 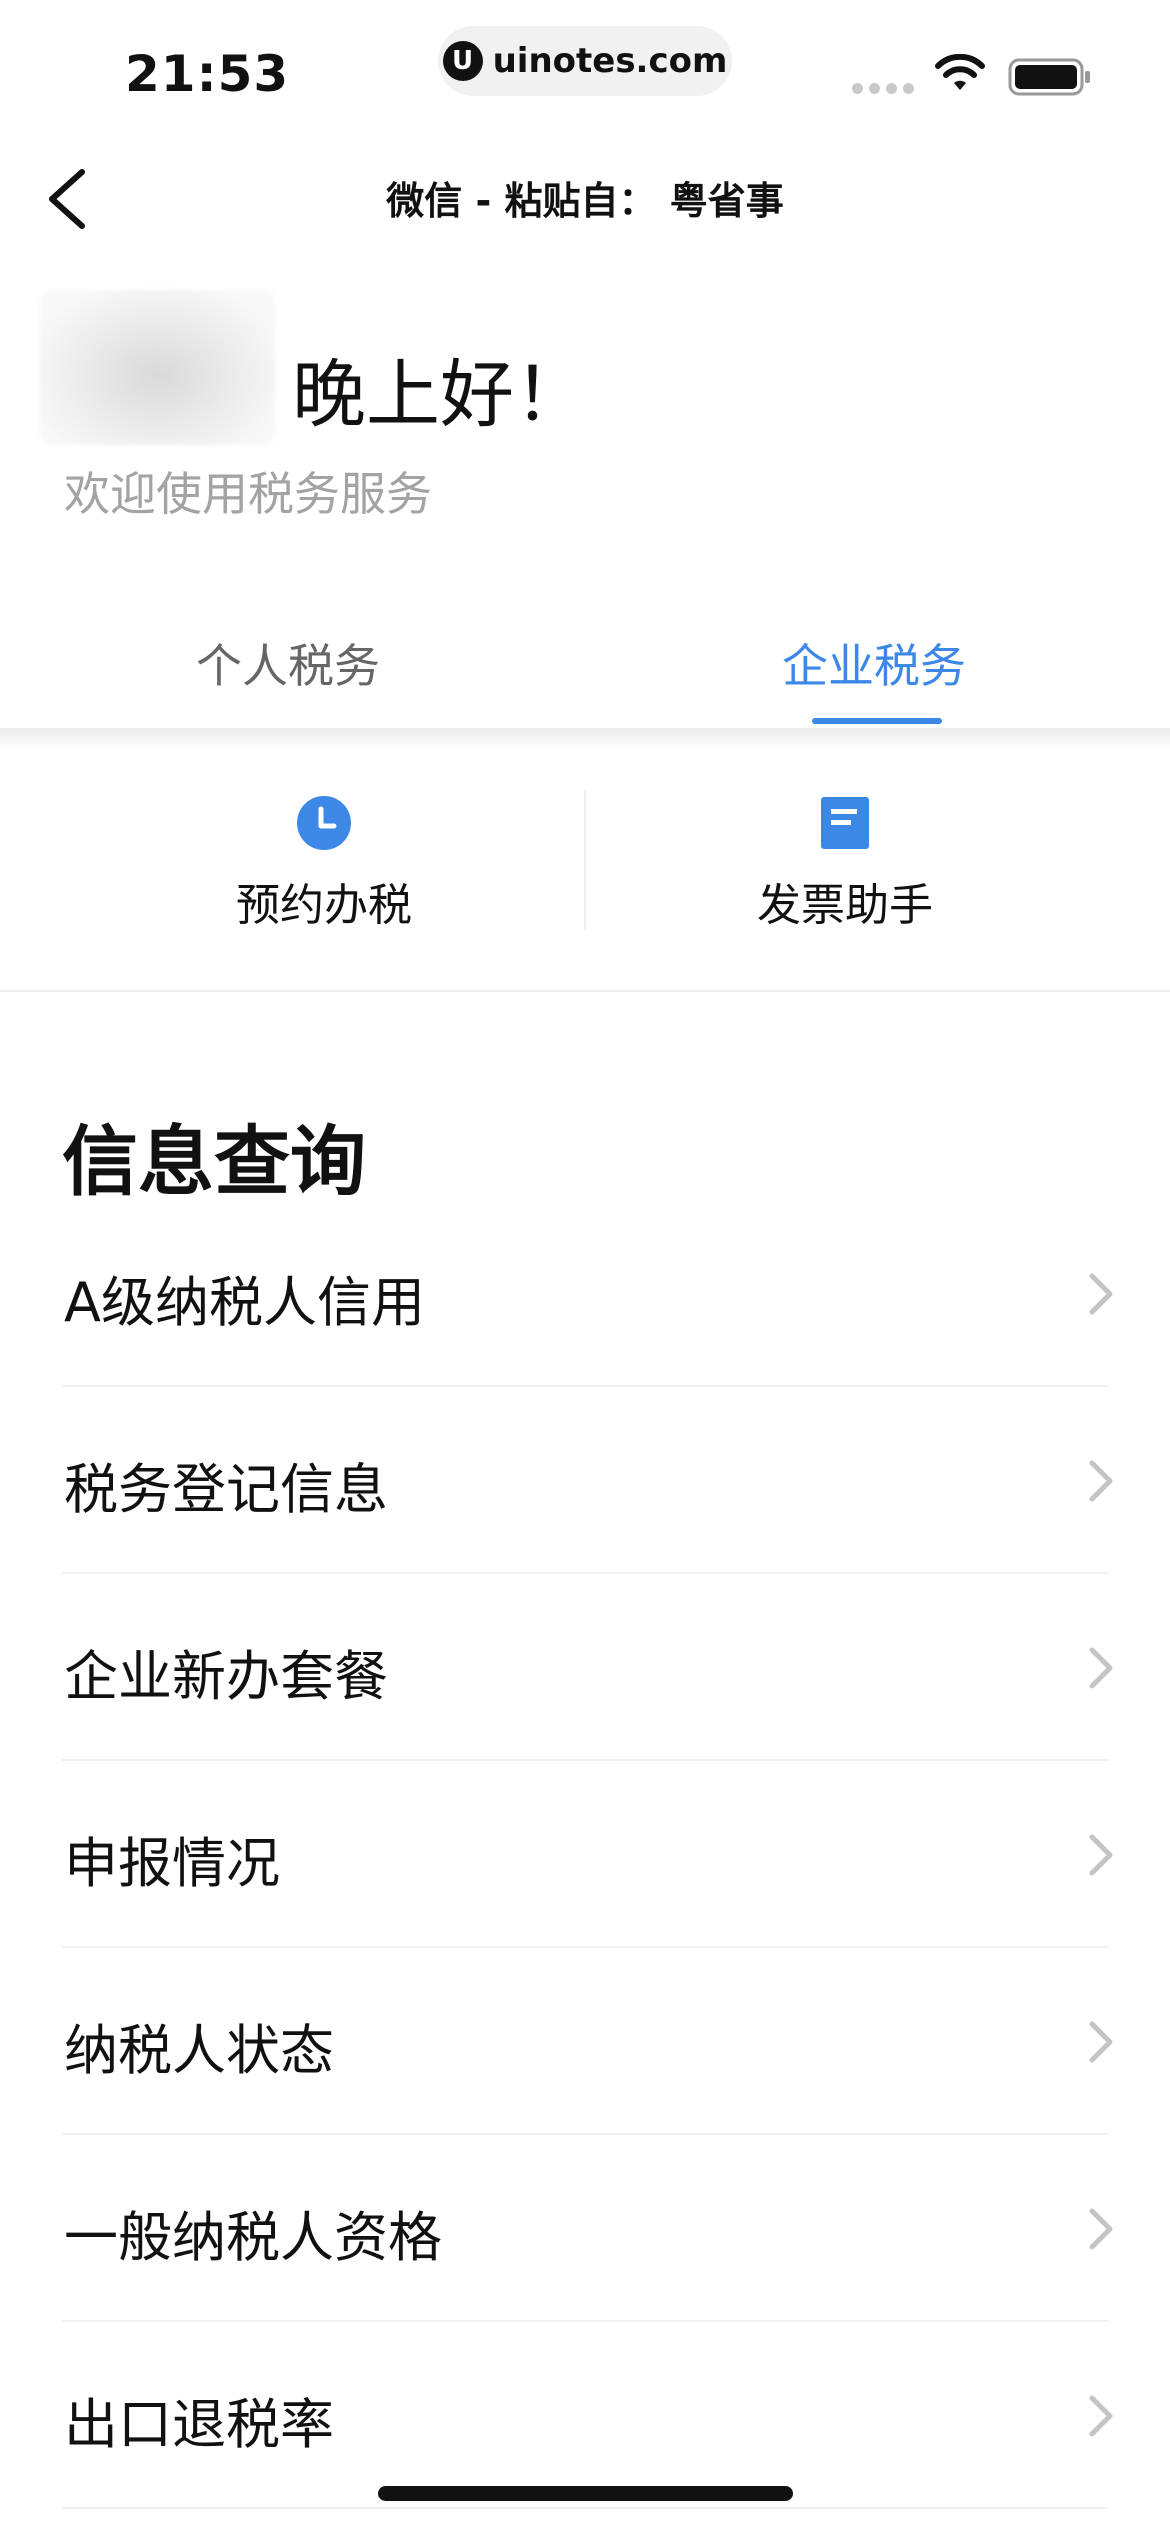 What do you see at coordinates (585, 1667) in the screenshot?
I see `list-item-new-business-package: 企业新办套餐` at bounding box center [585, 1667].